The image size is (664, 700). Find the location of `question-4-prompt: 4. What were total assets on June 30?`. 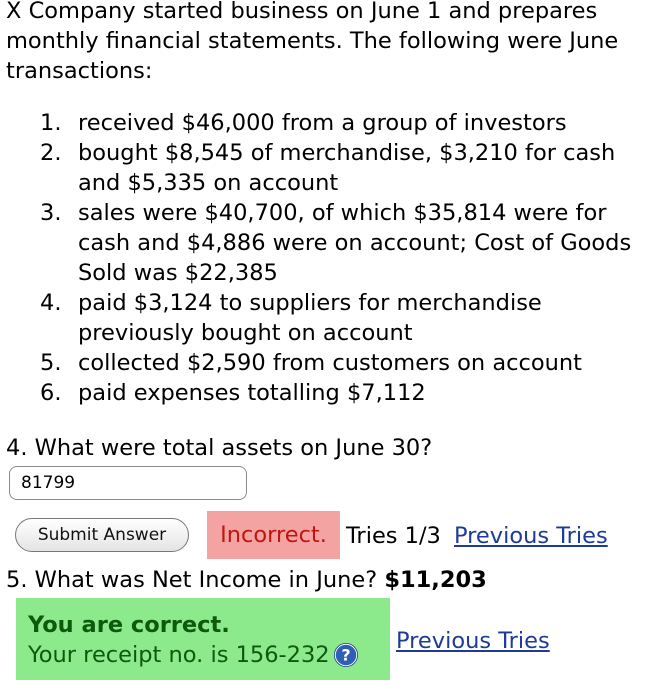

question-4-prompt: 4. What were total assets on June 30? is located at coordinates (219, 448).